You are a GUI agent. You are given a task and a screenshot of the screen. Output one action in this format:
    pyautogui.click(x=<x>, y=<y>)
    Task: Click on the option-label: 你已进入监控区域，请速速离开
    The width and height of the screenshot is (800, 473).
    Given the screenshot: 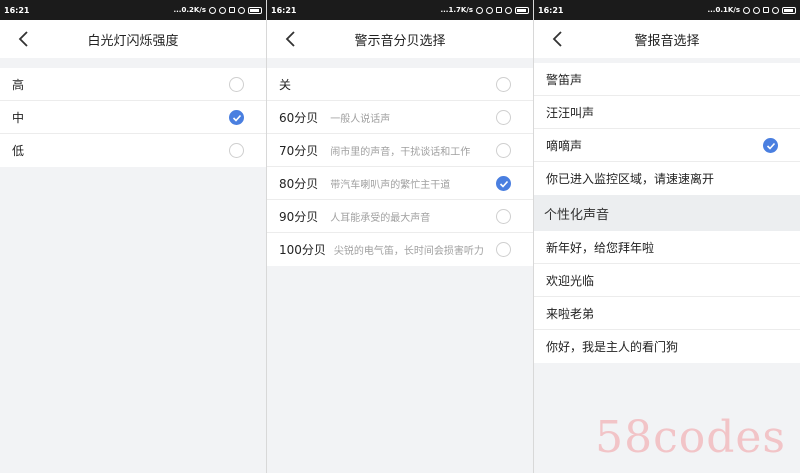 What is the action you would take?
    pyautogui.click(x=630, y=179)
    